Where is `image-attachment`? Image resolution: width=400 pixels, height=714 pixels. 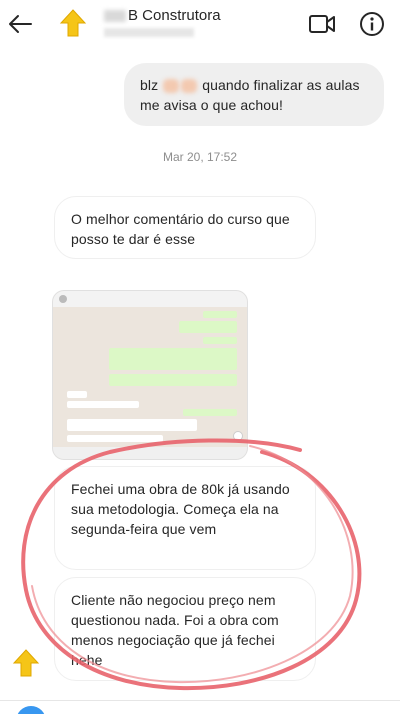
image-attachment is located at coordinates (150, 375).